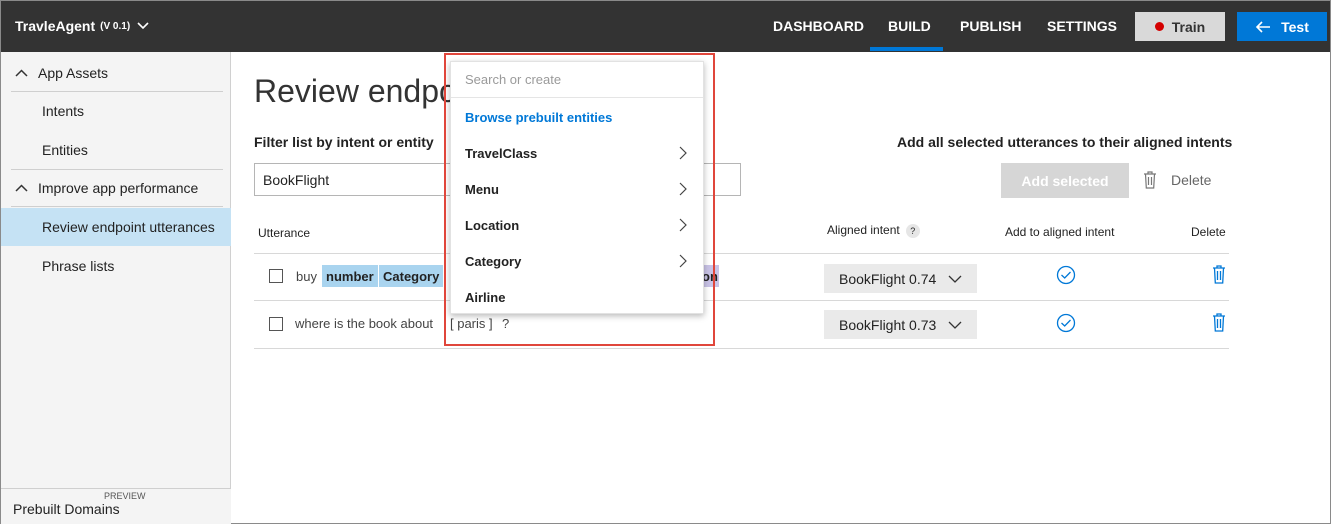 The height and width of the screenshot is (524, 1331). Describe the element at coordinates (350, 276) in the screenshot. I see `entity-chip: number` at that location.